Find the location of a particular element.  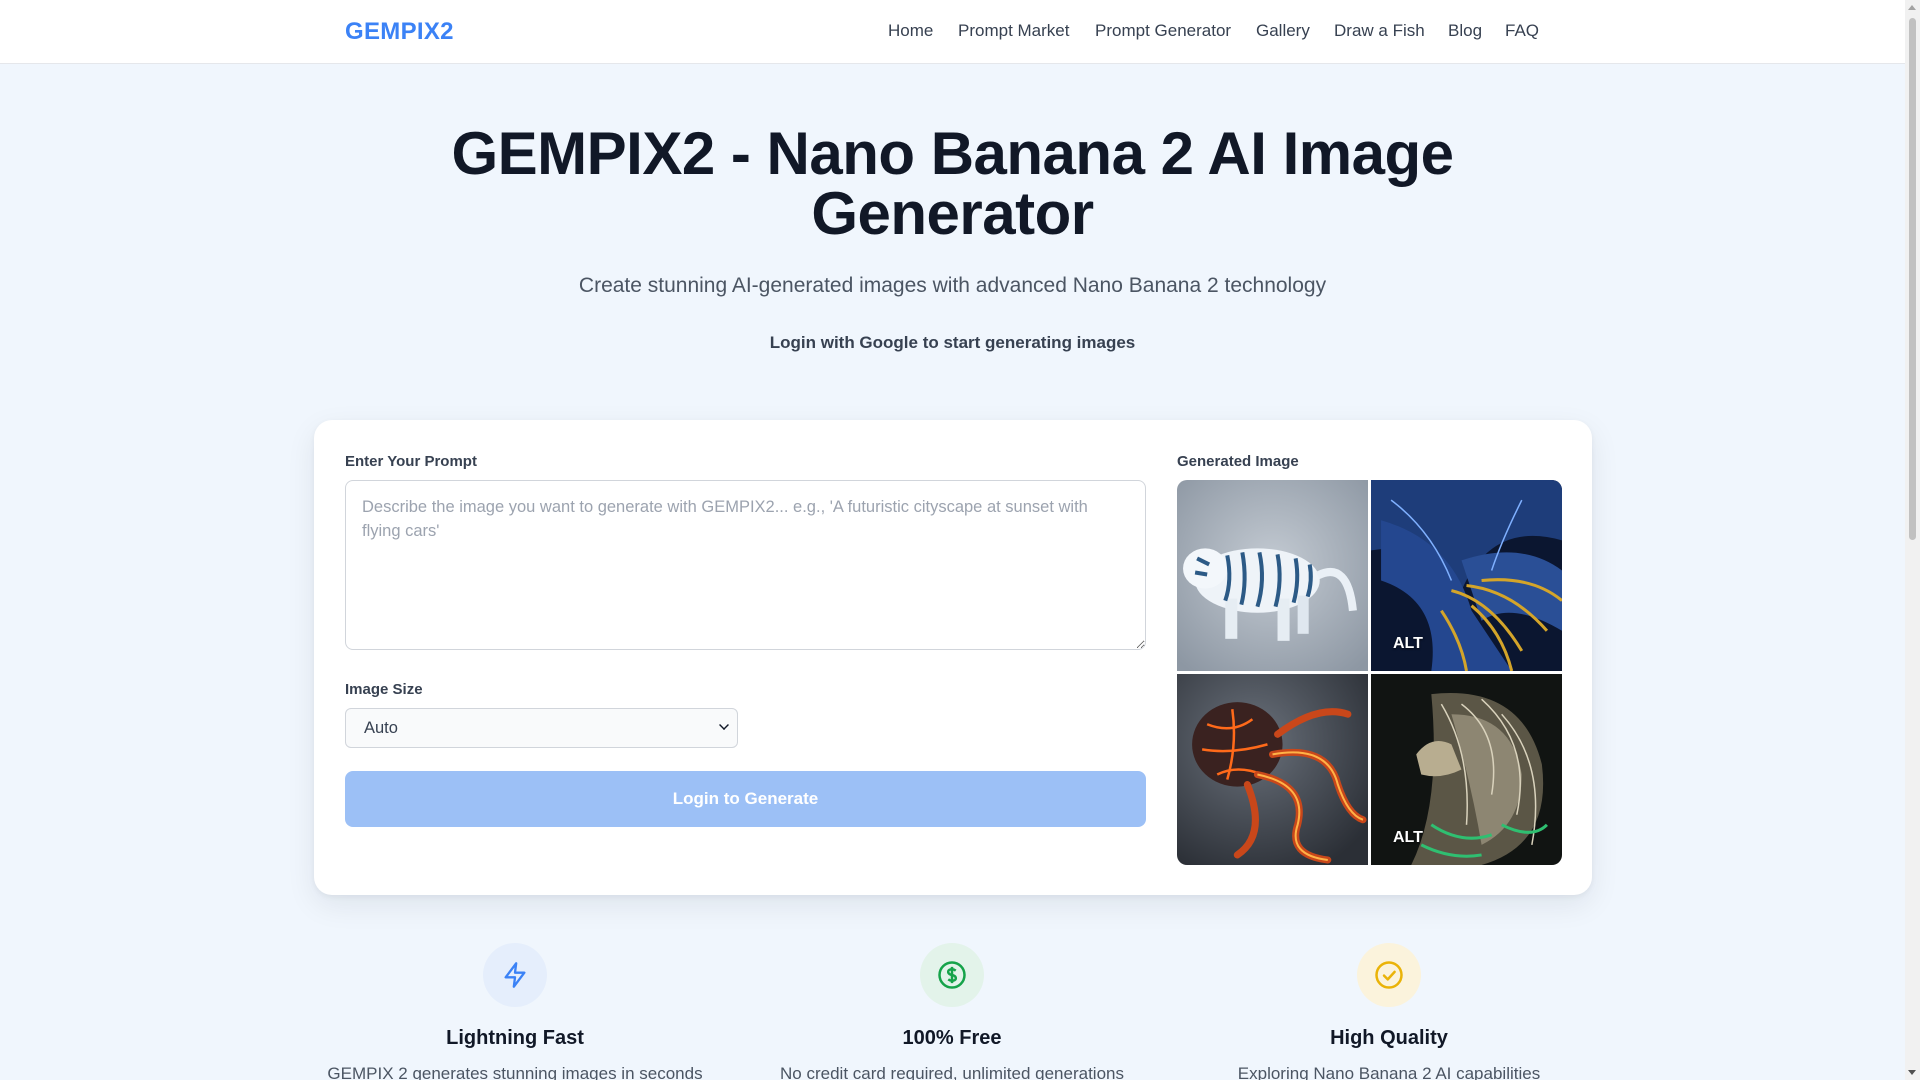

image-size-label: Image Size is located at coordinates (384, 689).